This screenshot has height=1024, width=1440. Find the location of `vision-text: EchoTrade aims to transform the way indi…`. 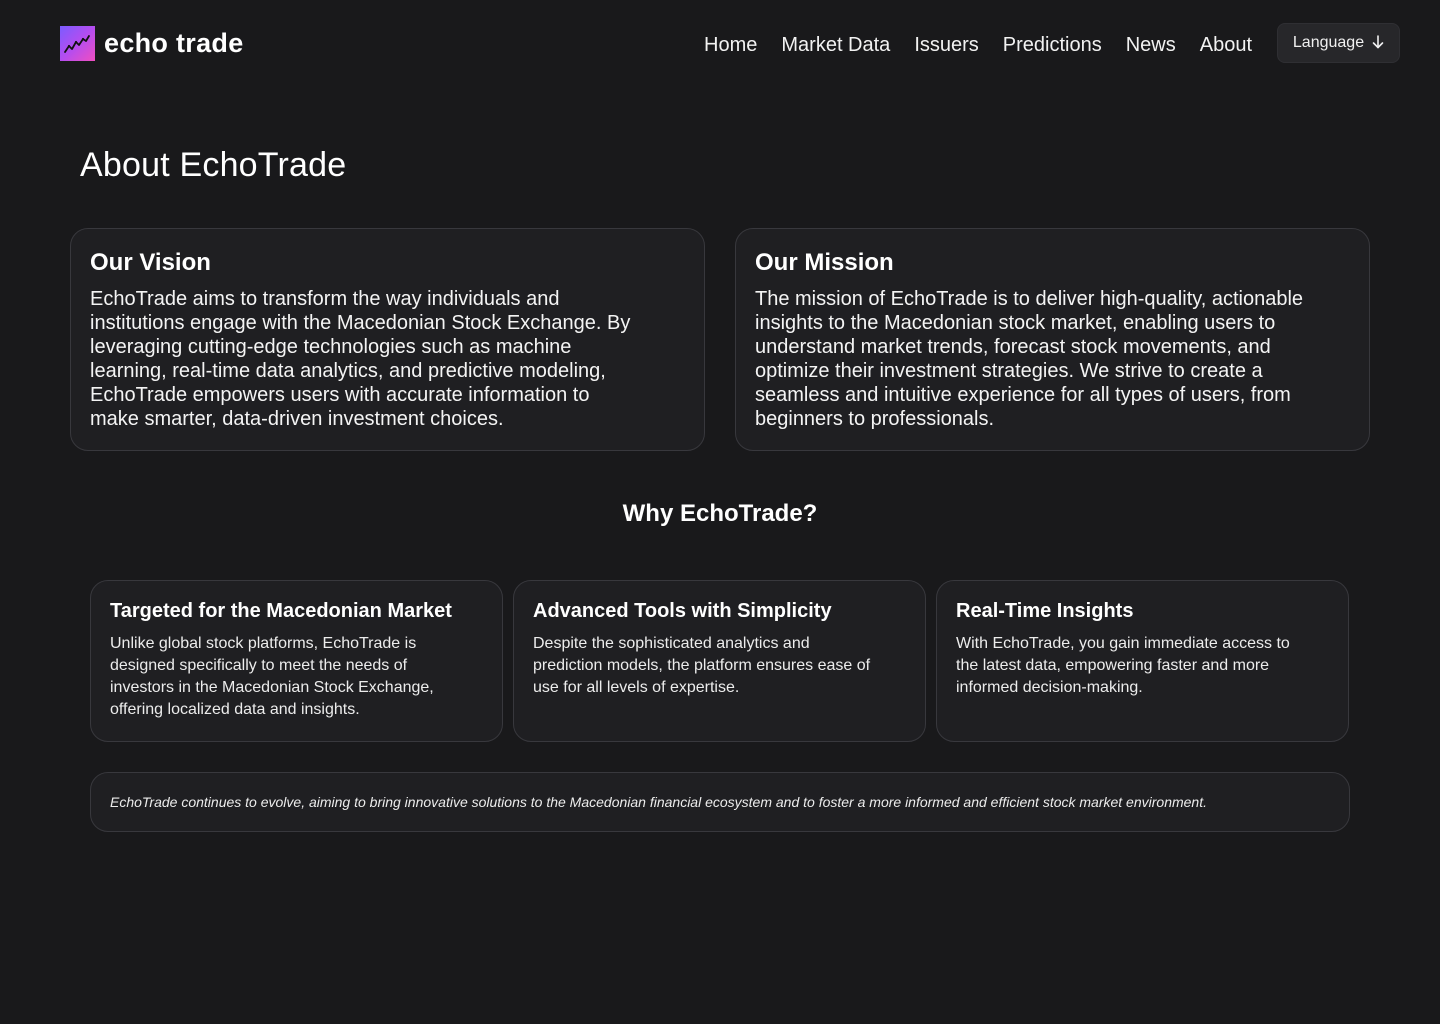

vision-text: EchoTrade aims to transform the way indi… is located at coordinates (360, 359).